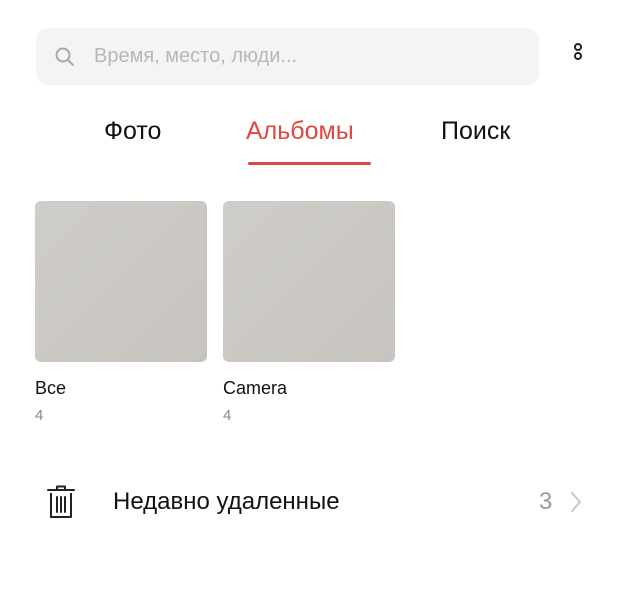  What do you see at coordinates (309, 163) in the screenshot?
I see `active-tab-indicator` at bounding box center [309, 163].